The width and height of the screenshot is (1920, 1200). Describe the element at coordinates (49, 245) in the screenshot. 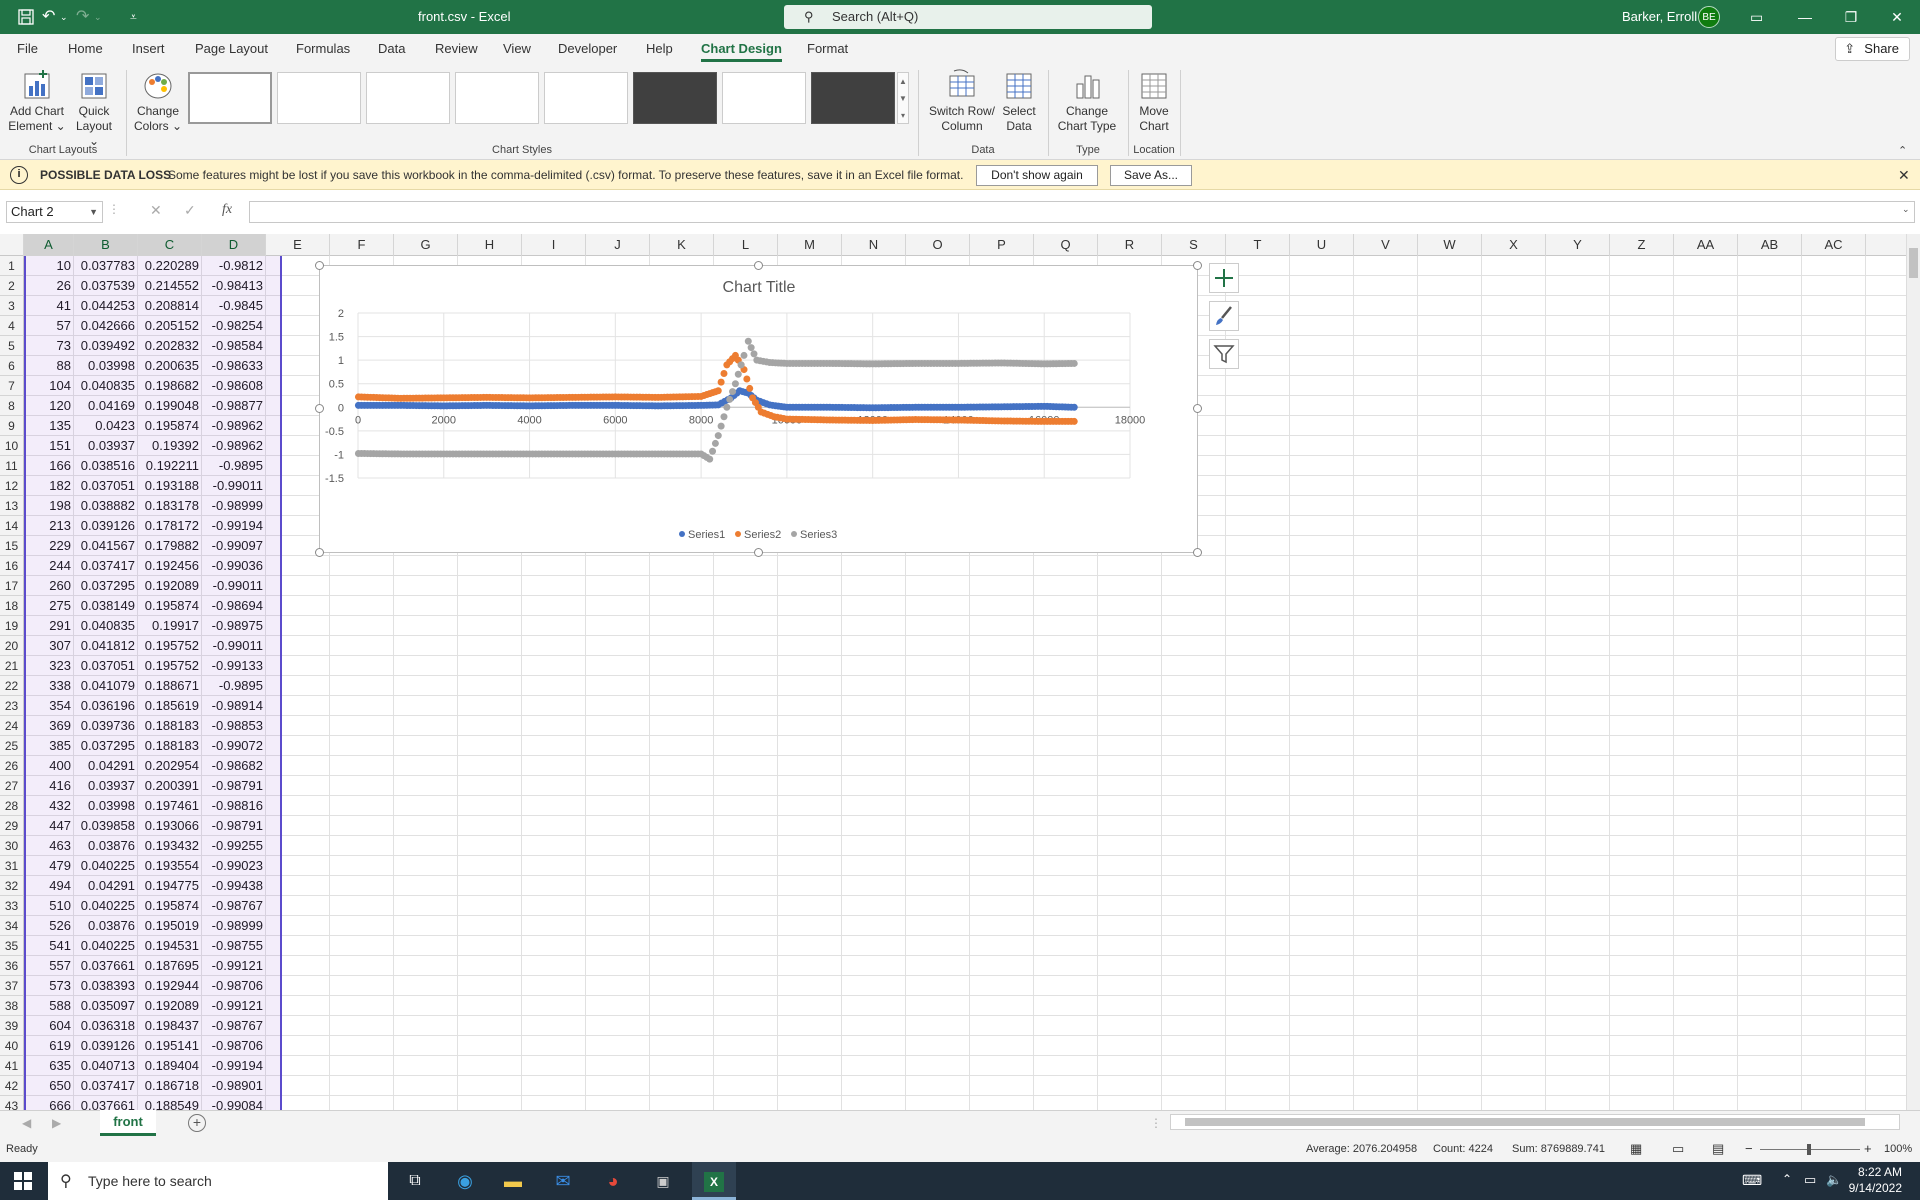

I see `column-header-a: A` at that location.